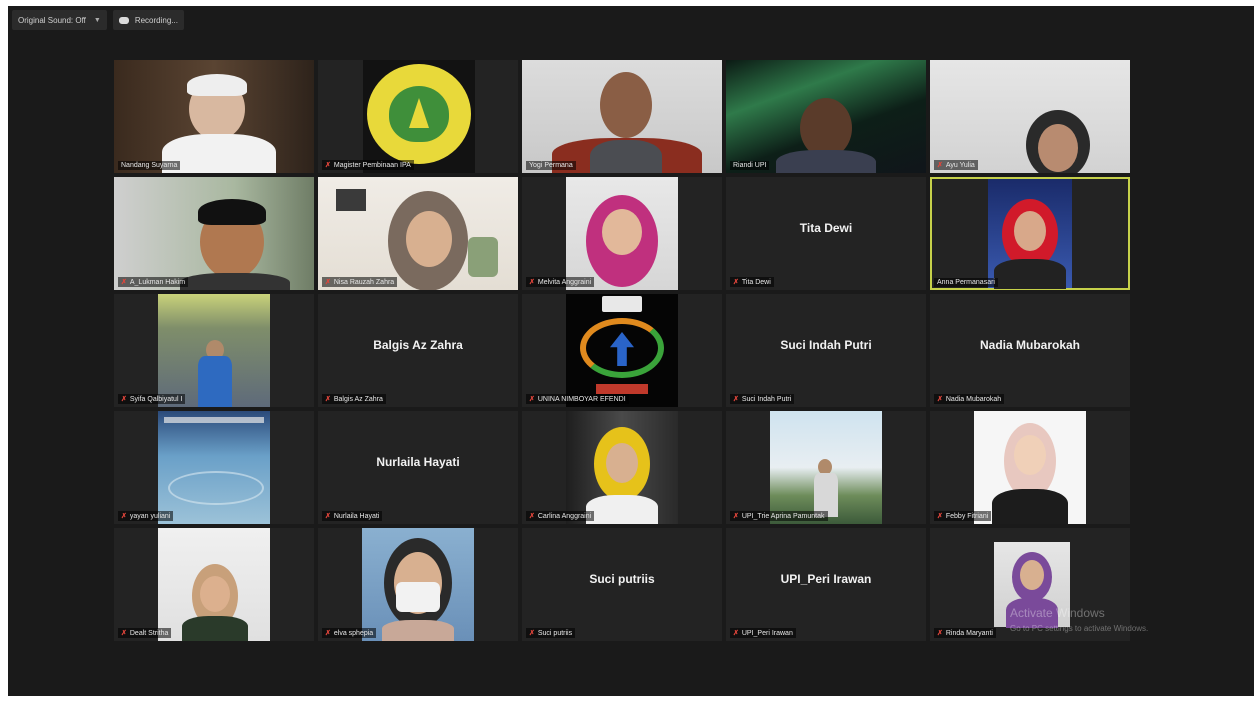 The height and width of the screenshot is (702, 1258). Describe the element at coordinates (352, 516) in the screenshot. I see `participant-name: ✗ Nurlaila Hayati` at that location.